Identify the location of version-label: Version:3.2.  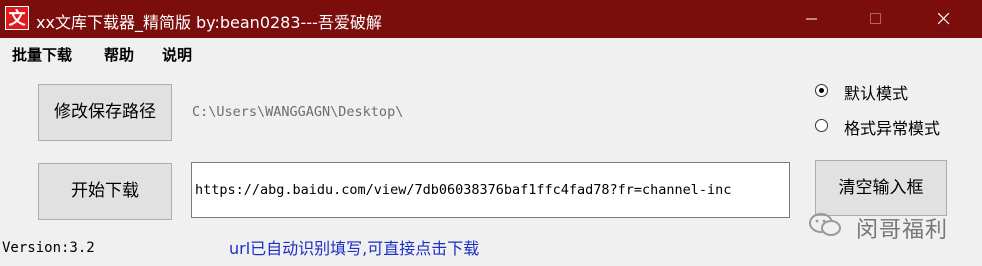
(48, 248).